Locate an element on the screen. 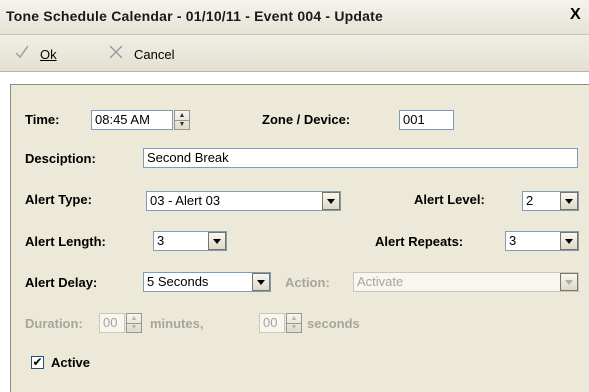 This screenshot has width=589, height=392. action-label: Action: is located at coordinates (307, 282).